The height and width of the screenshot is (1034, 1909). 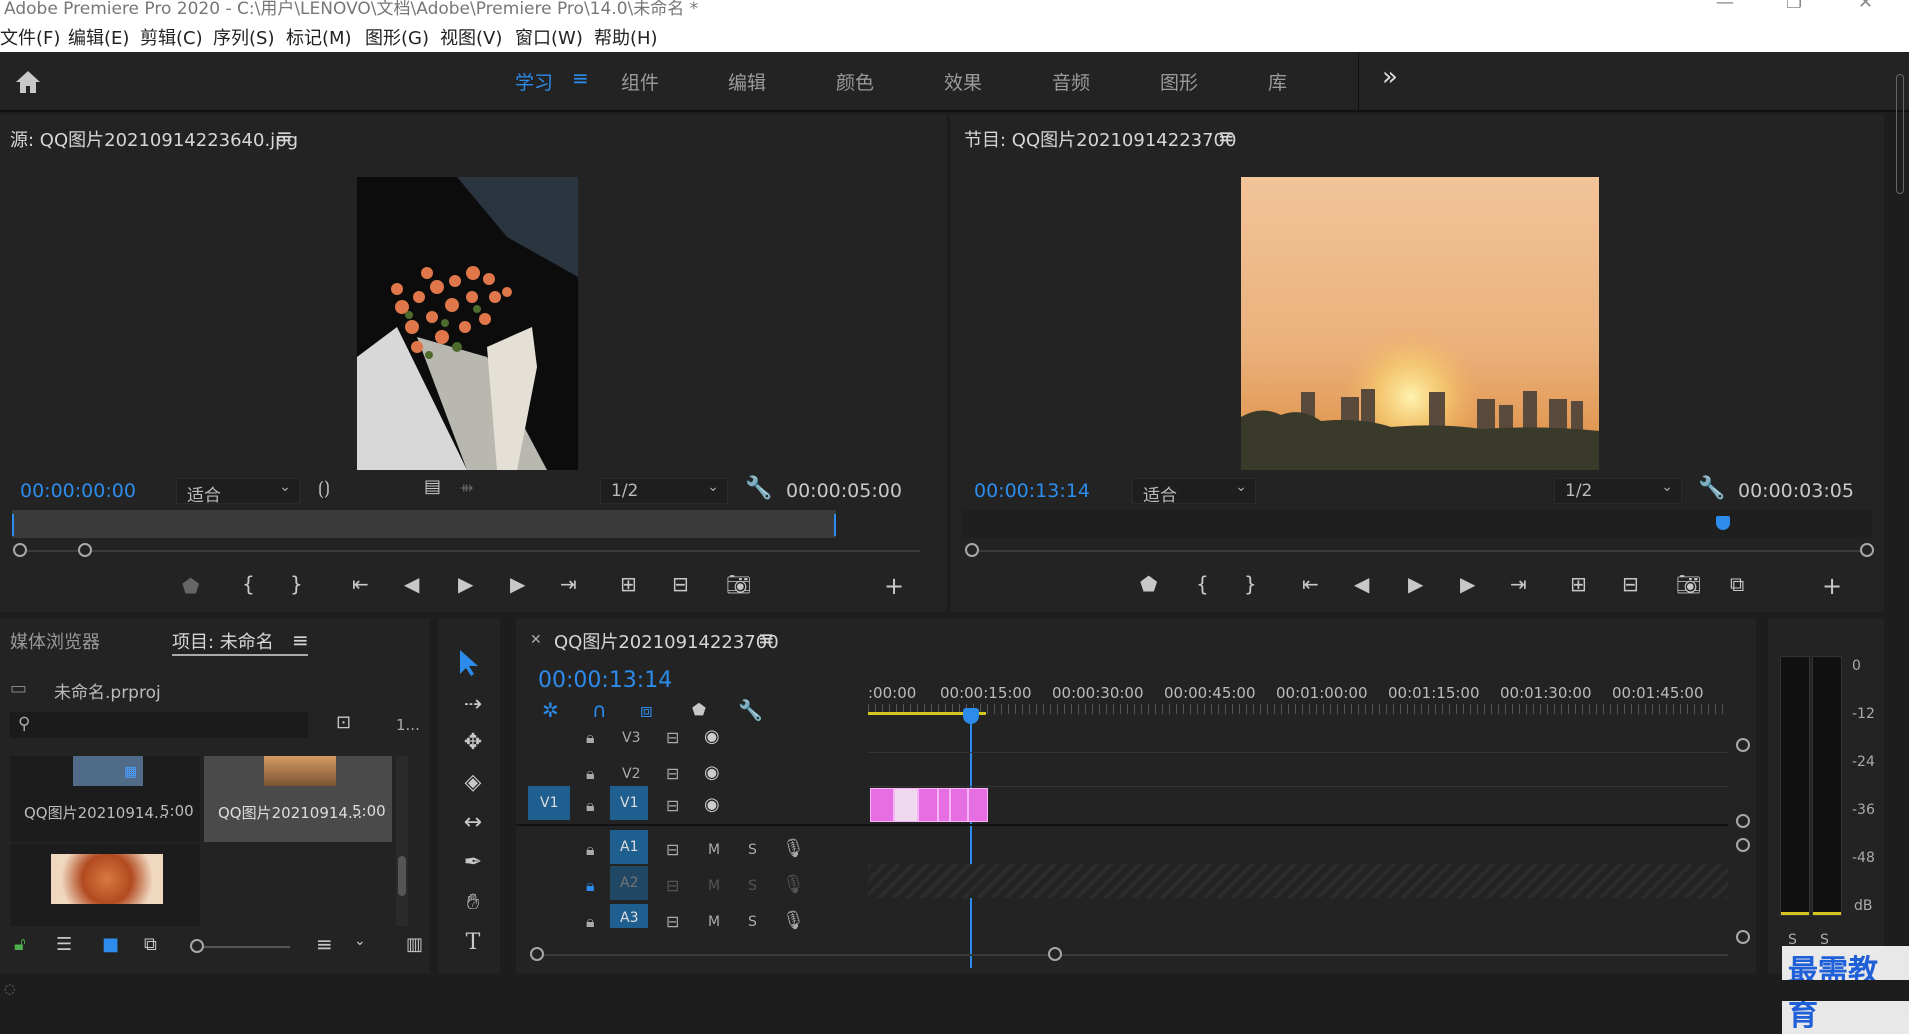 What do you see at coordinates (319, 37) in the screenshot?
I see `menu-marker: 标记(M)` at bounding box center [319, 37].